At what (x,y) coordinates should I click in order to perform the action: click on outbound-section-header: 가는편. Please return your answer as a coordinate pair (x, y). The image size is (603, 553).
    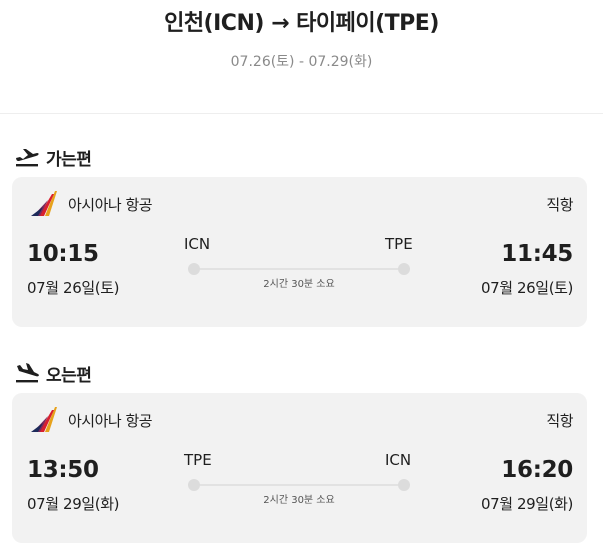
    Looking at the image, I should click on (53, 157).